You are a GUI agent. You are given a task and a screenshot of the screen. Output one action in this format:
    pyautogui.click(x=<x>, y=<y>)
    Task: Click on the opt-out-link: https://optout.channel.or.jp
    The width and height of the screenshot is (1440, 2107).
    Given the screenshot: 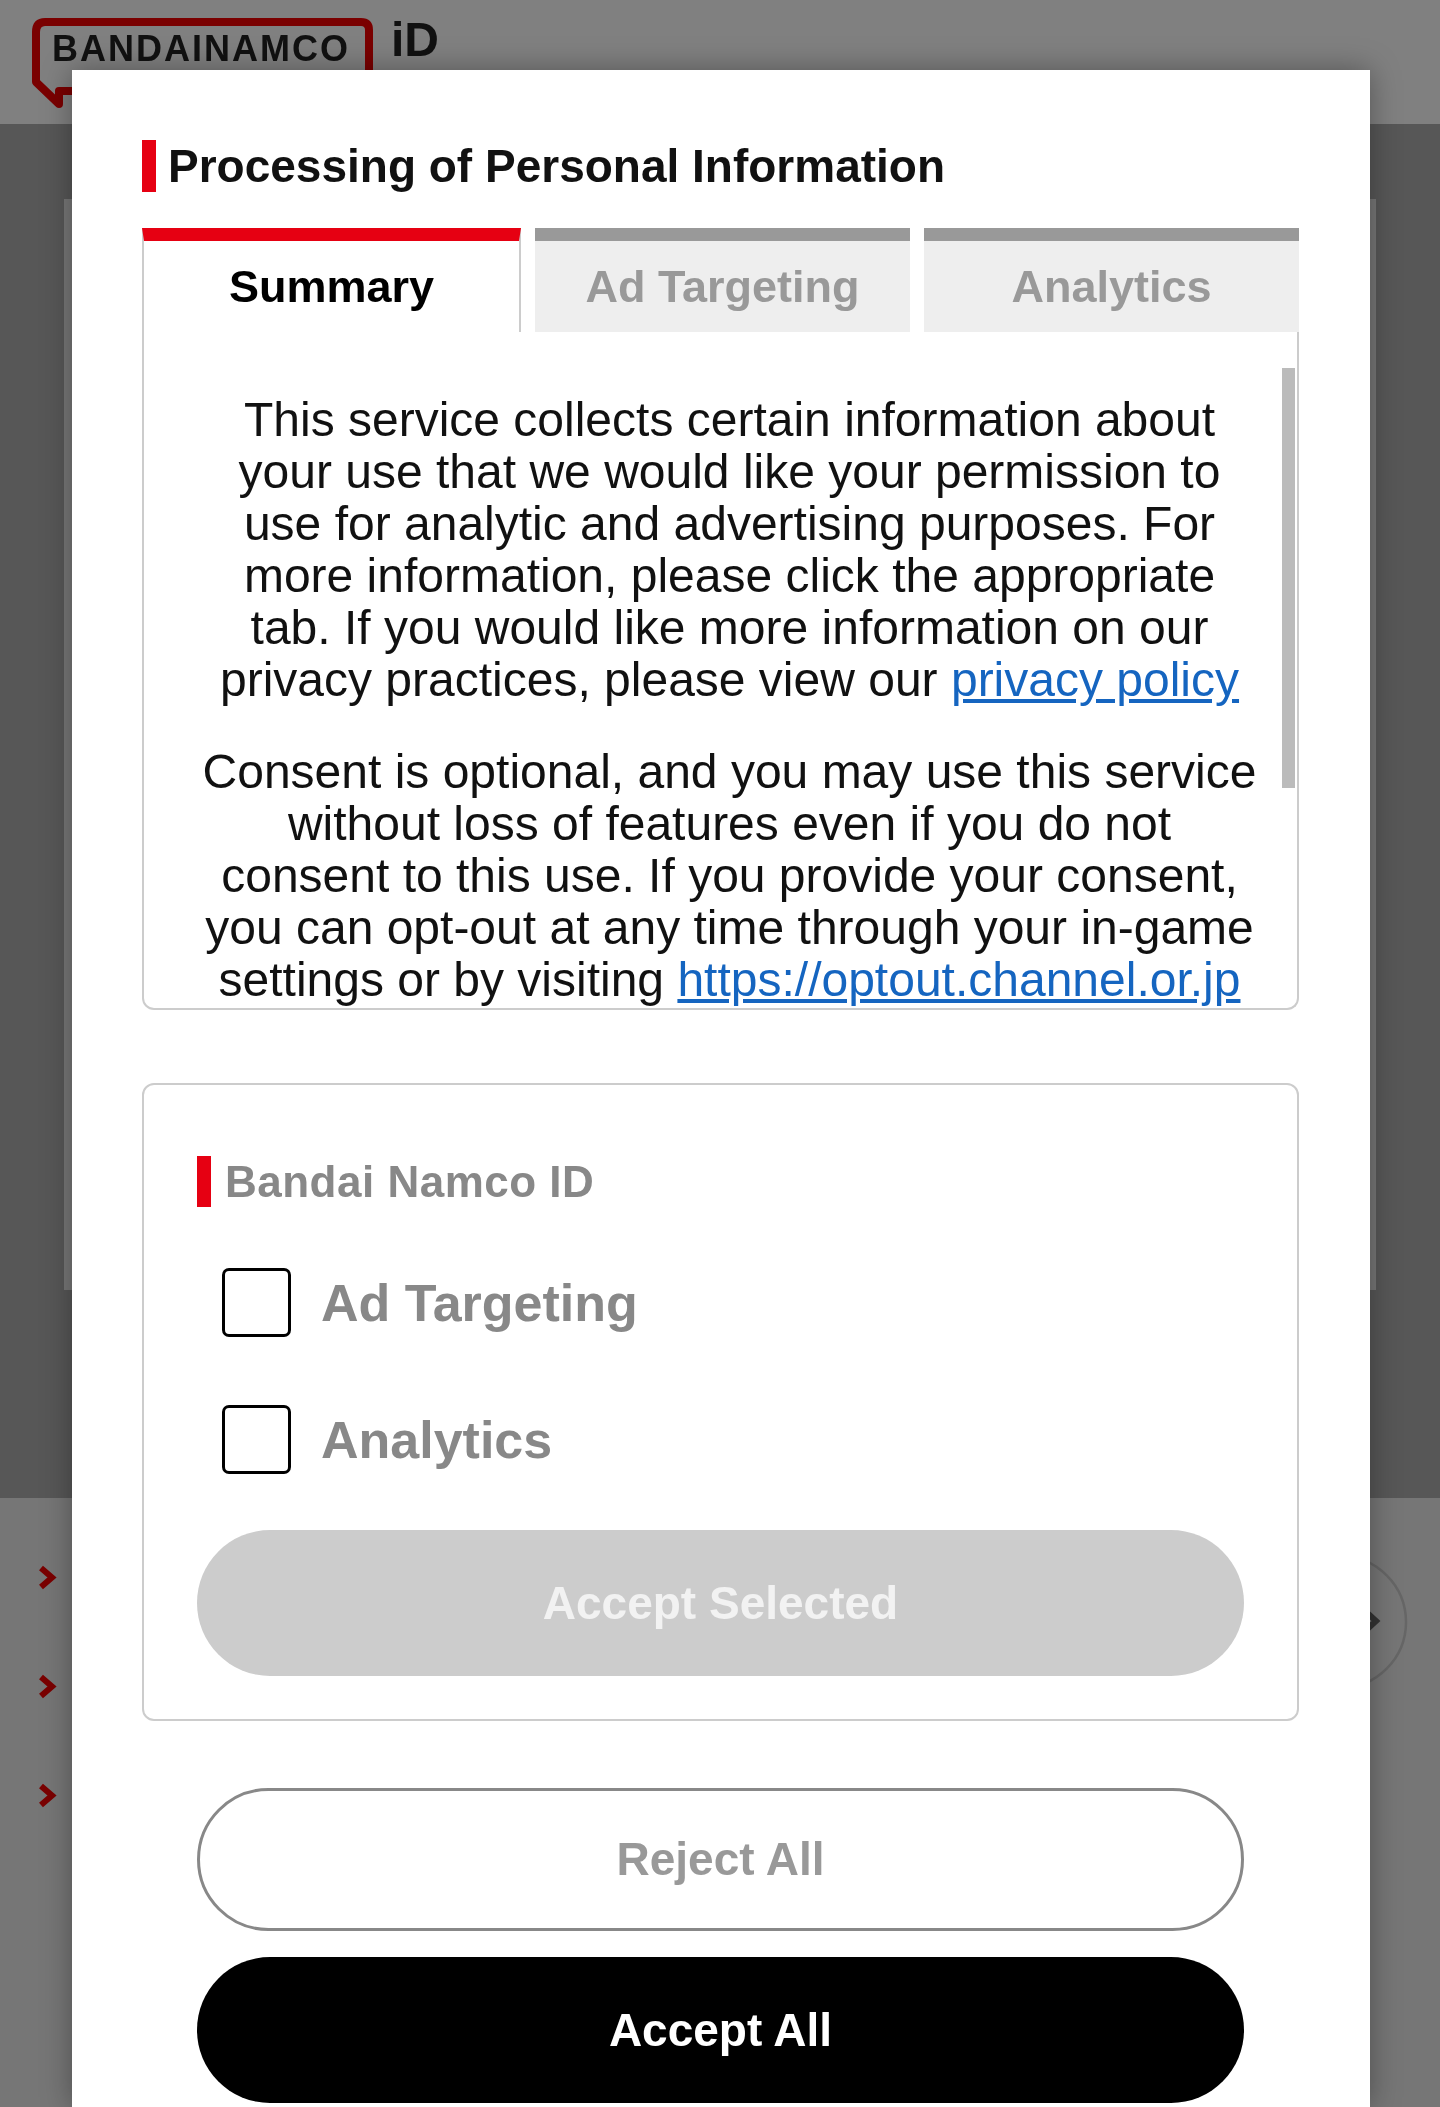 What is the action you would take?
    pyautogui.click(x=959, y=979)
    